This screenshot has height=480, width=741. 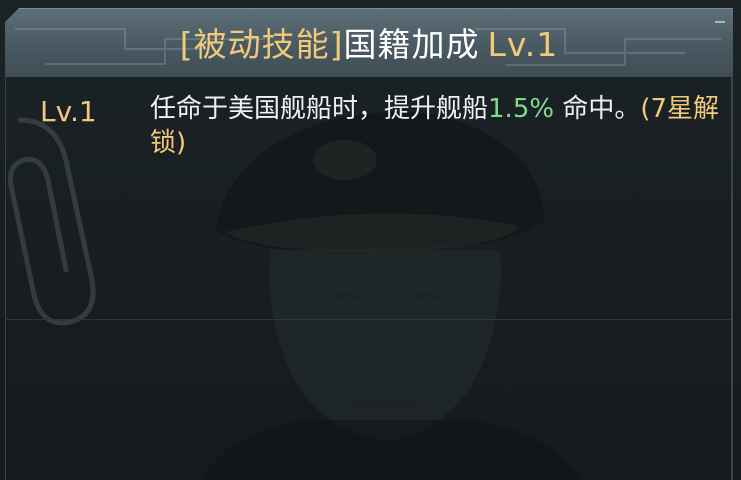 I want to click on skill-type-label: [被动技能], so click(x=261, y=44).